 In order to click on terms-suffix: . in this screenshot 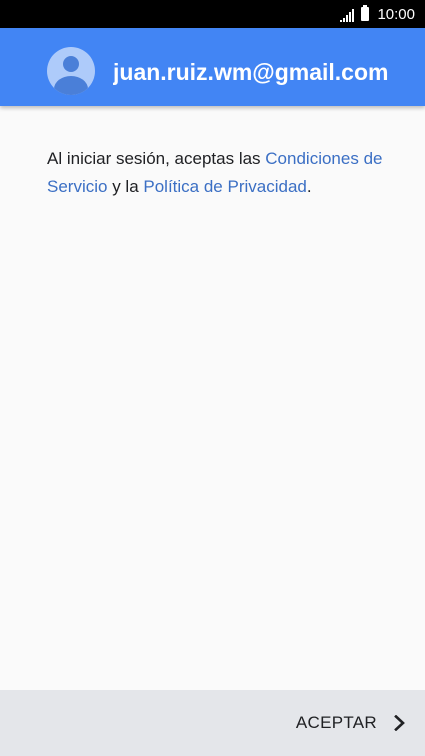, I will do `click(309, 186)`.